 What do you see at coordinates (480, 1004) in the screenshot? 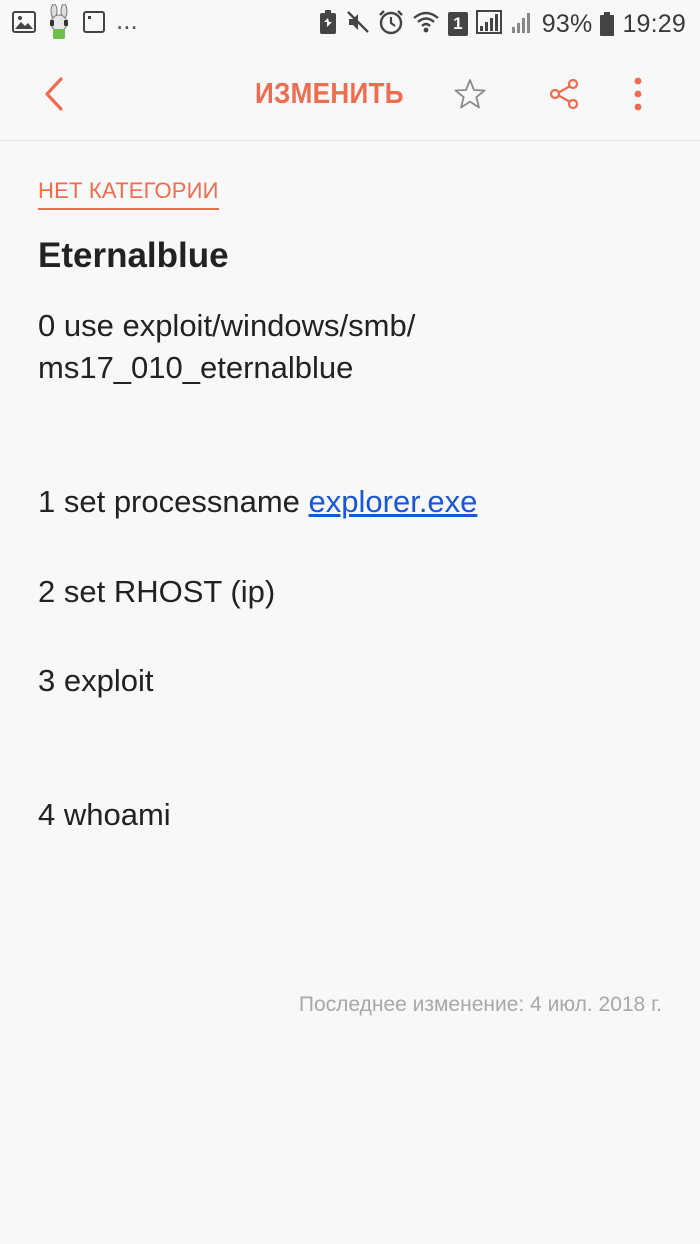
I see `last-modified-text: Последнее изменение: 4 июл. 2018 г.` at bounding box center [480, 1004].